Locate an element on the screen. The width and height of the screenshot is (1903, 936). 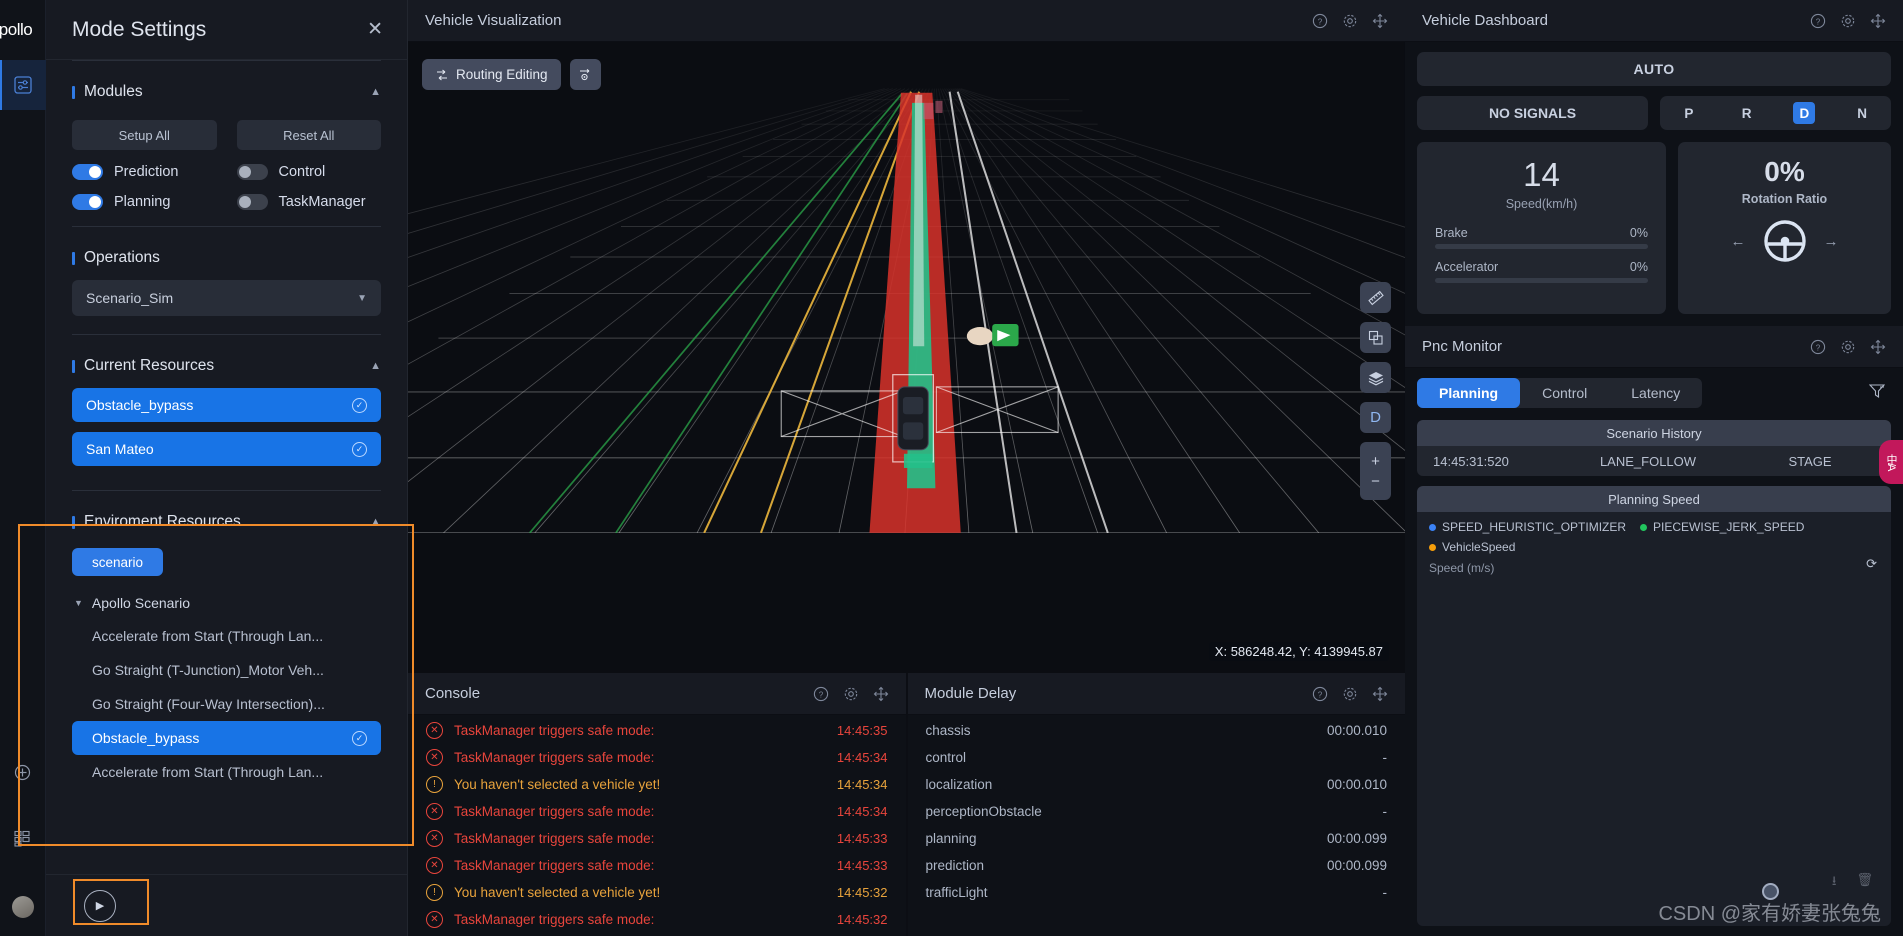
operations-select: Scenario_Sim ▼ is located at coordinates (226, 298).